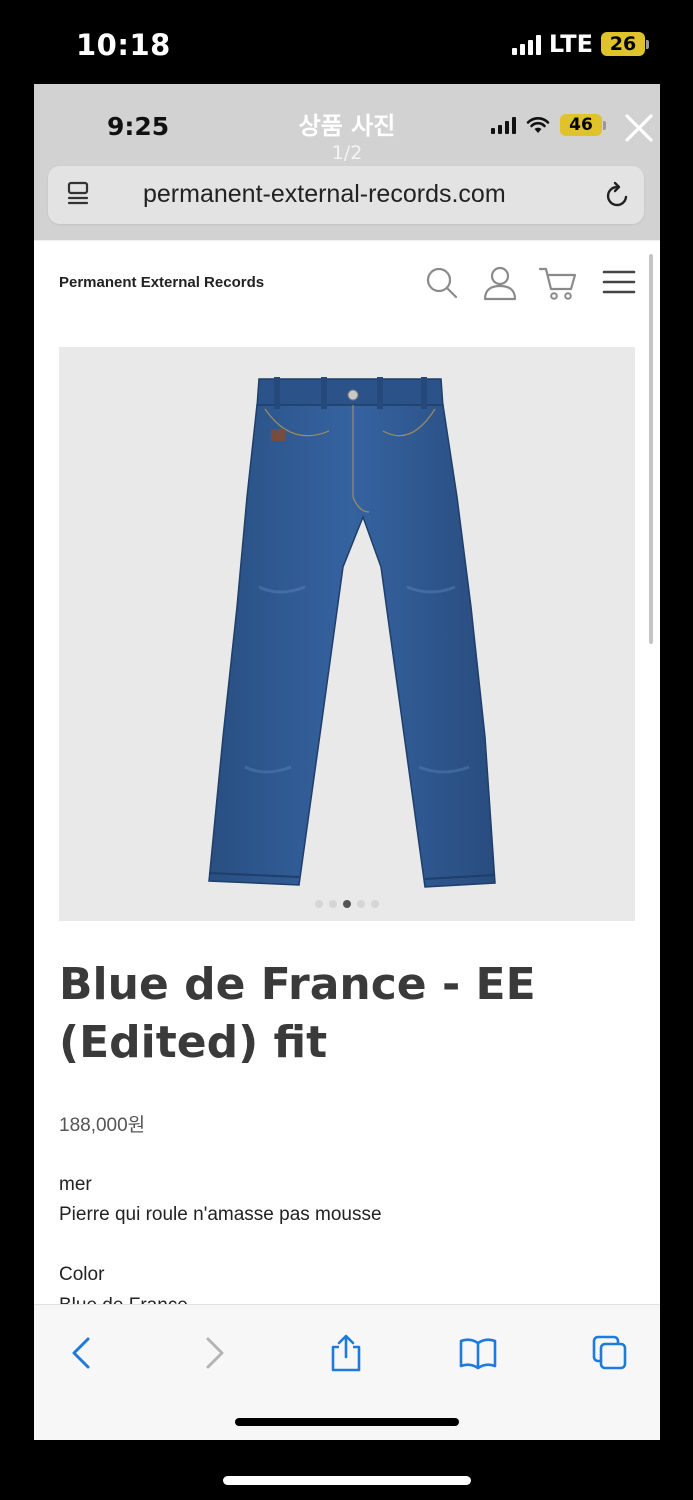 This screenshot has height=1500, width=693. I want to click on inner-battery-icon: 46, so click(583, 125).